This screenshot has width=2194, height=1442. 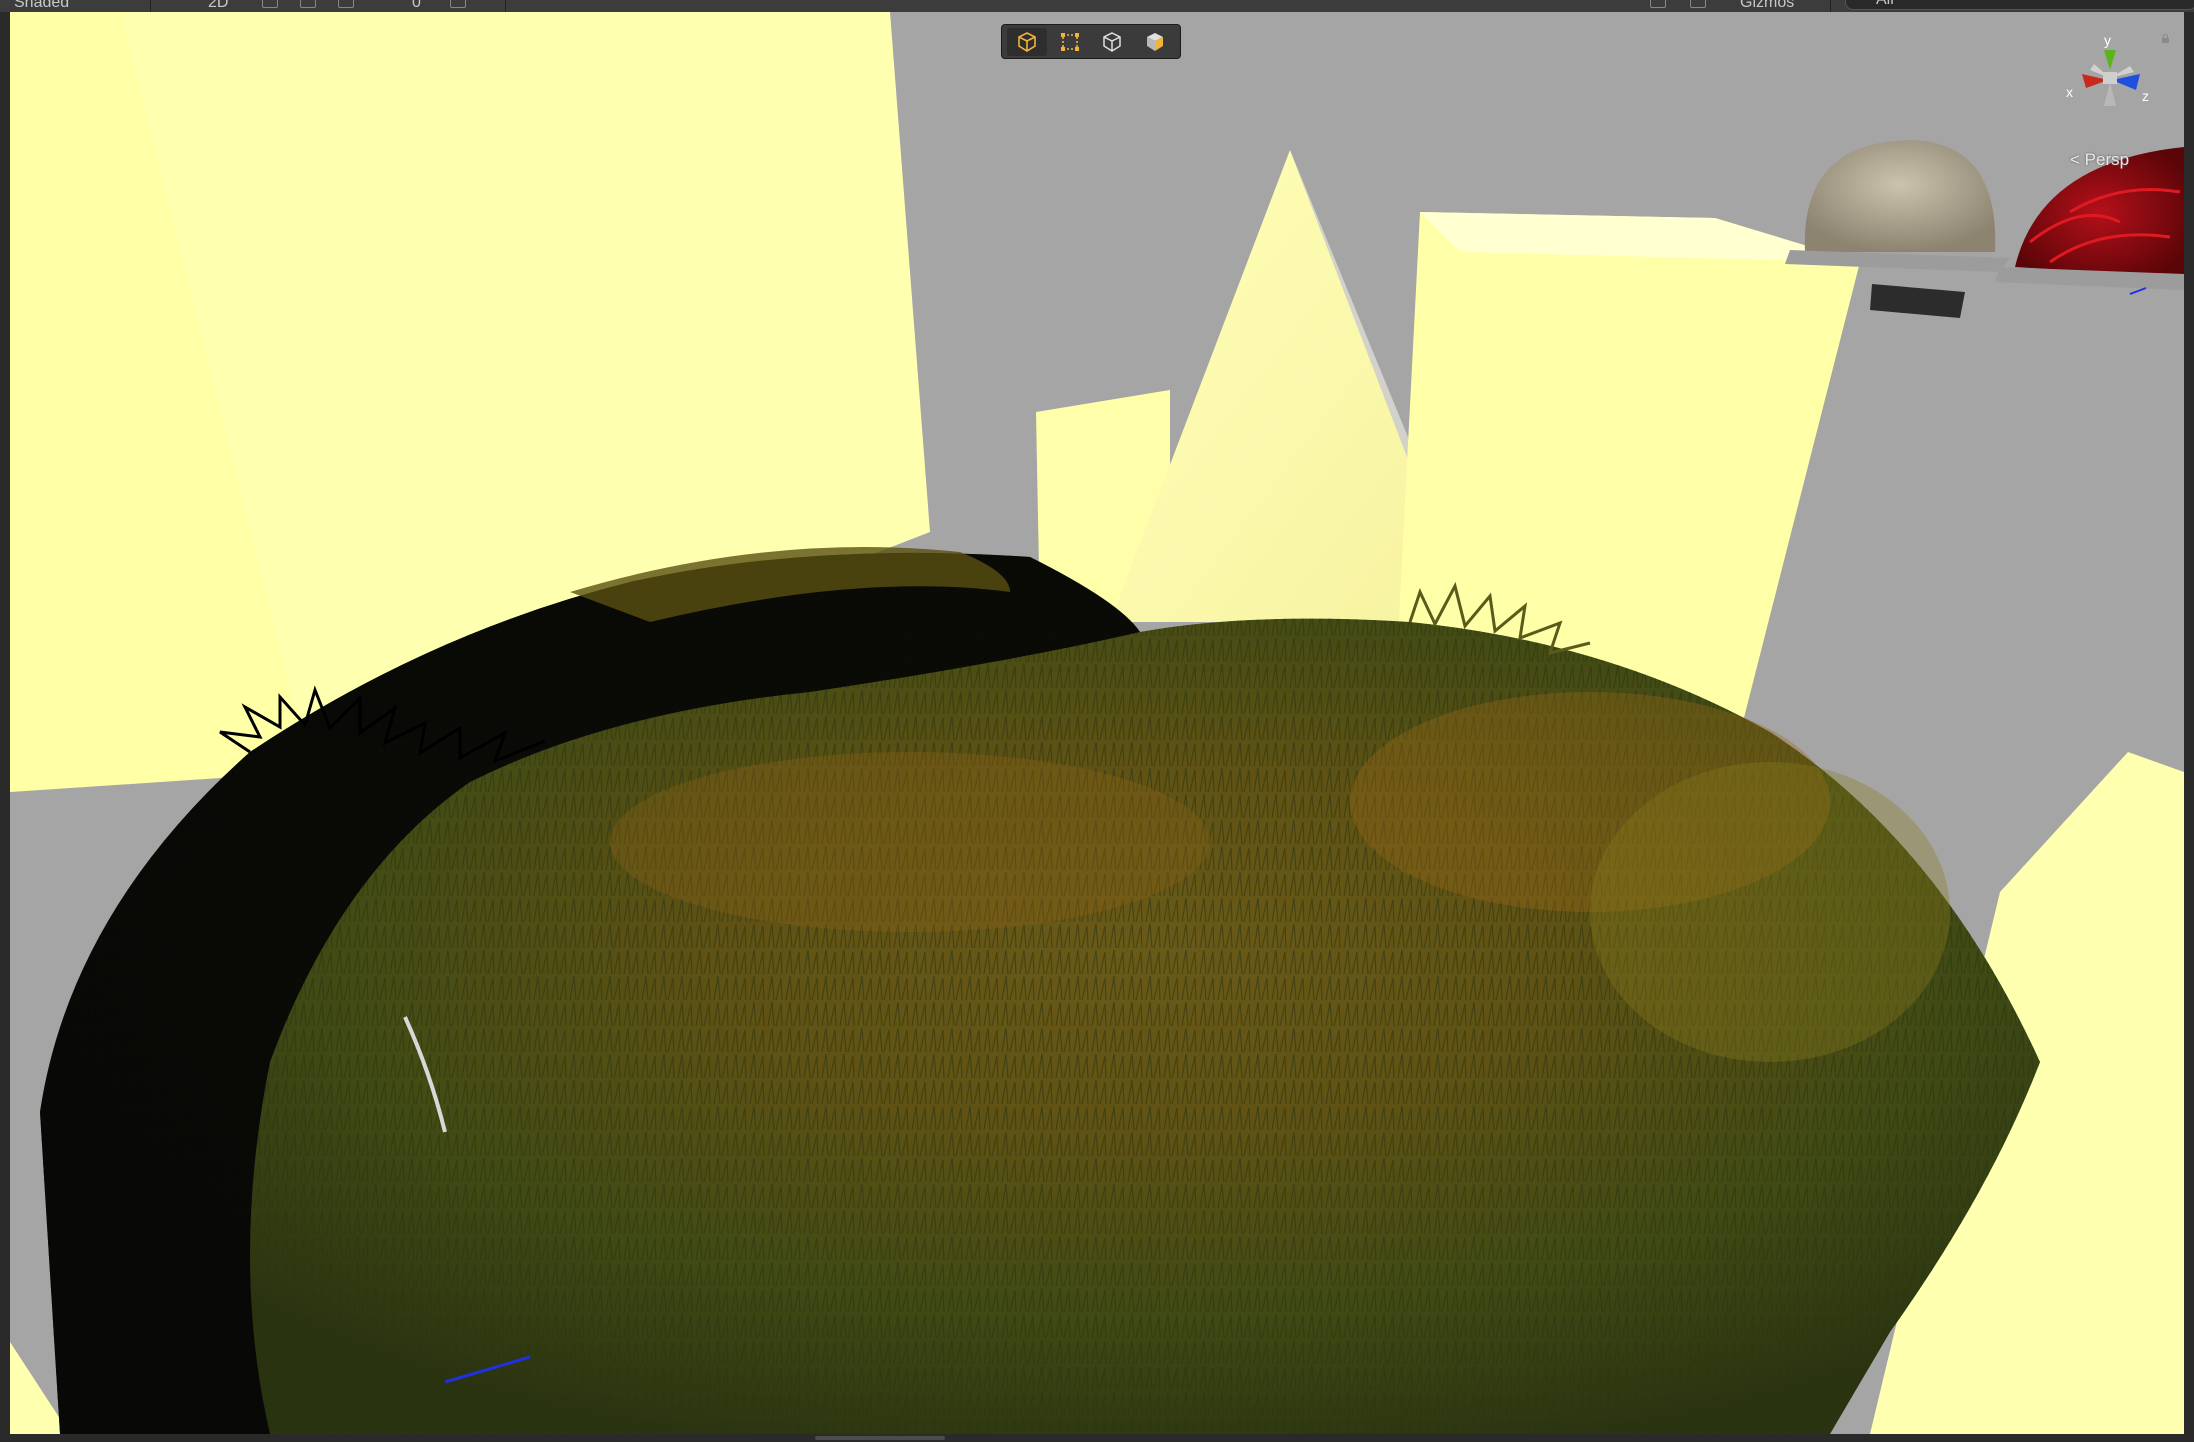 I want to click on search-placeholder: All, so click(x=1885, y=4).